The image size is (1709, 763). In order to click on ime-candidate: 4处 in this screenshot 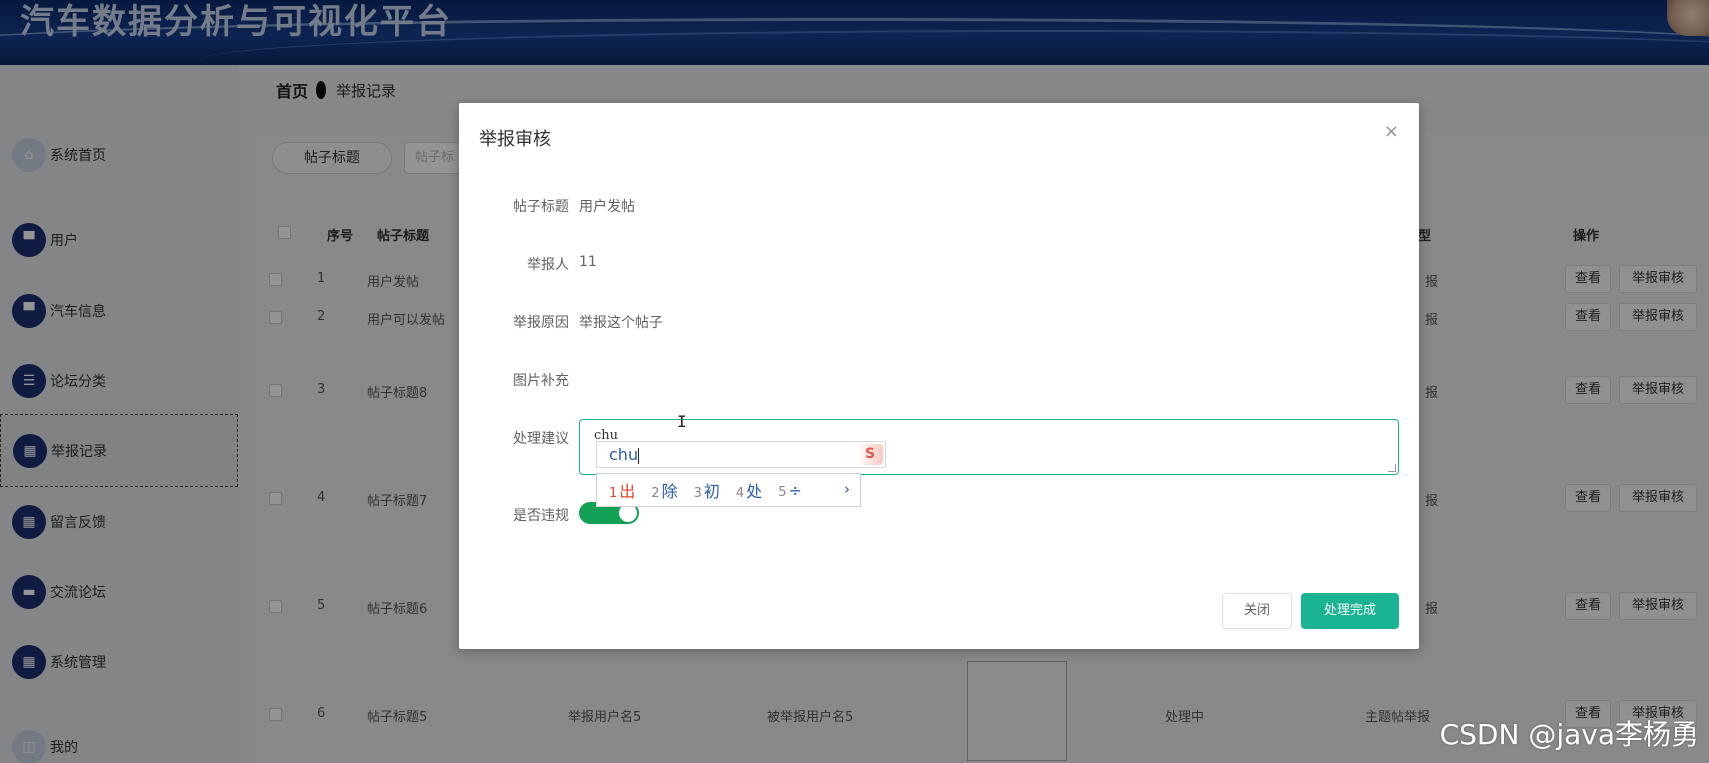, I will do `click(749, 490)`.